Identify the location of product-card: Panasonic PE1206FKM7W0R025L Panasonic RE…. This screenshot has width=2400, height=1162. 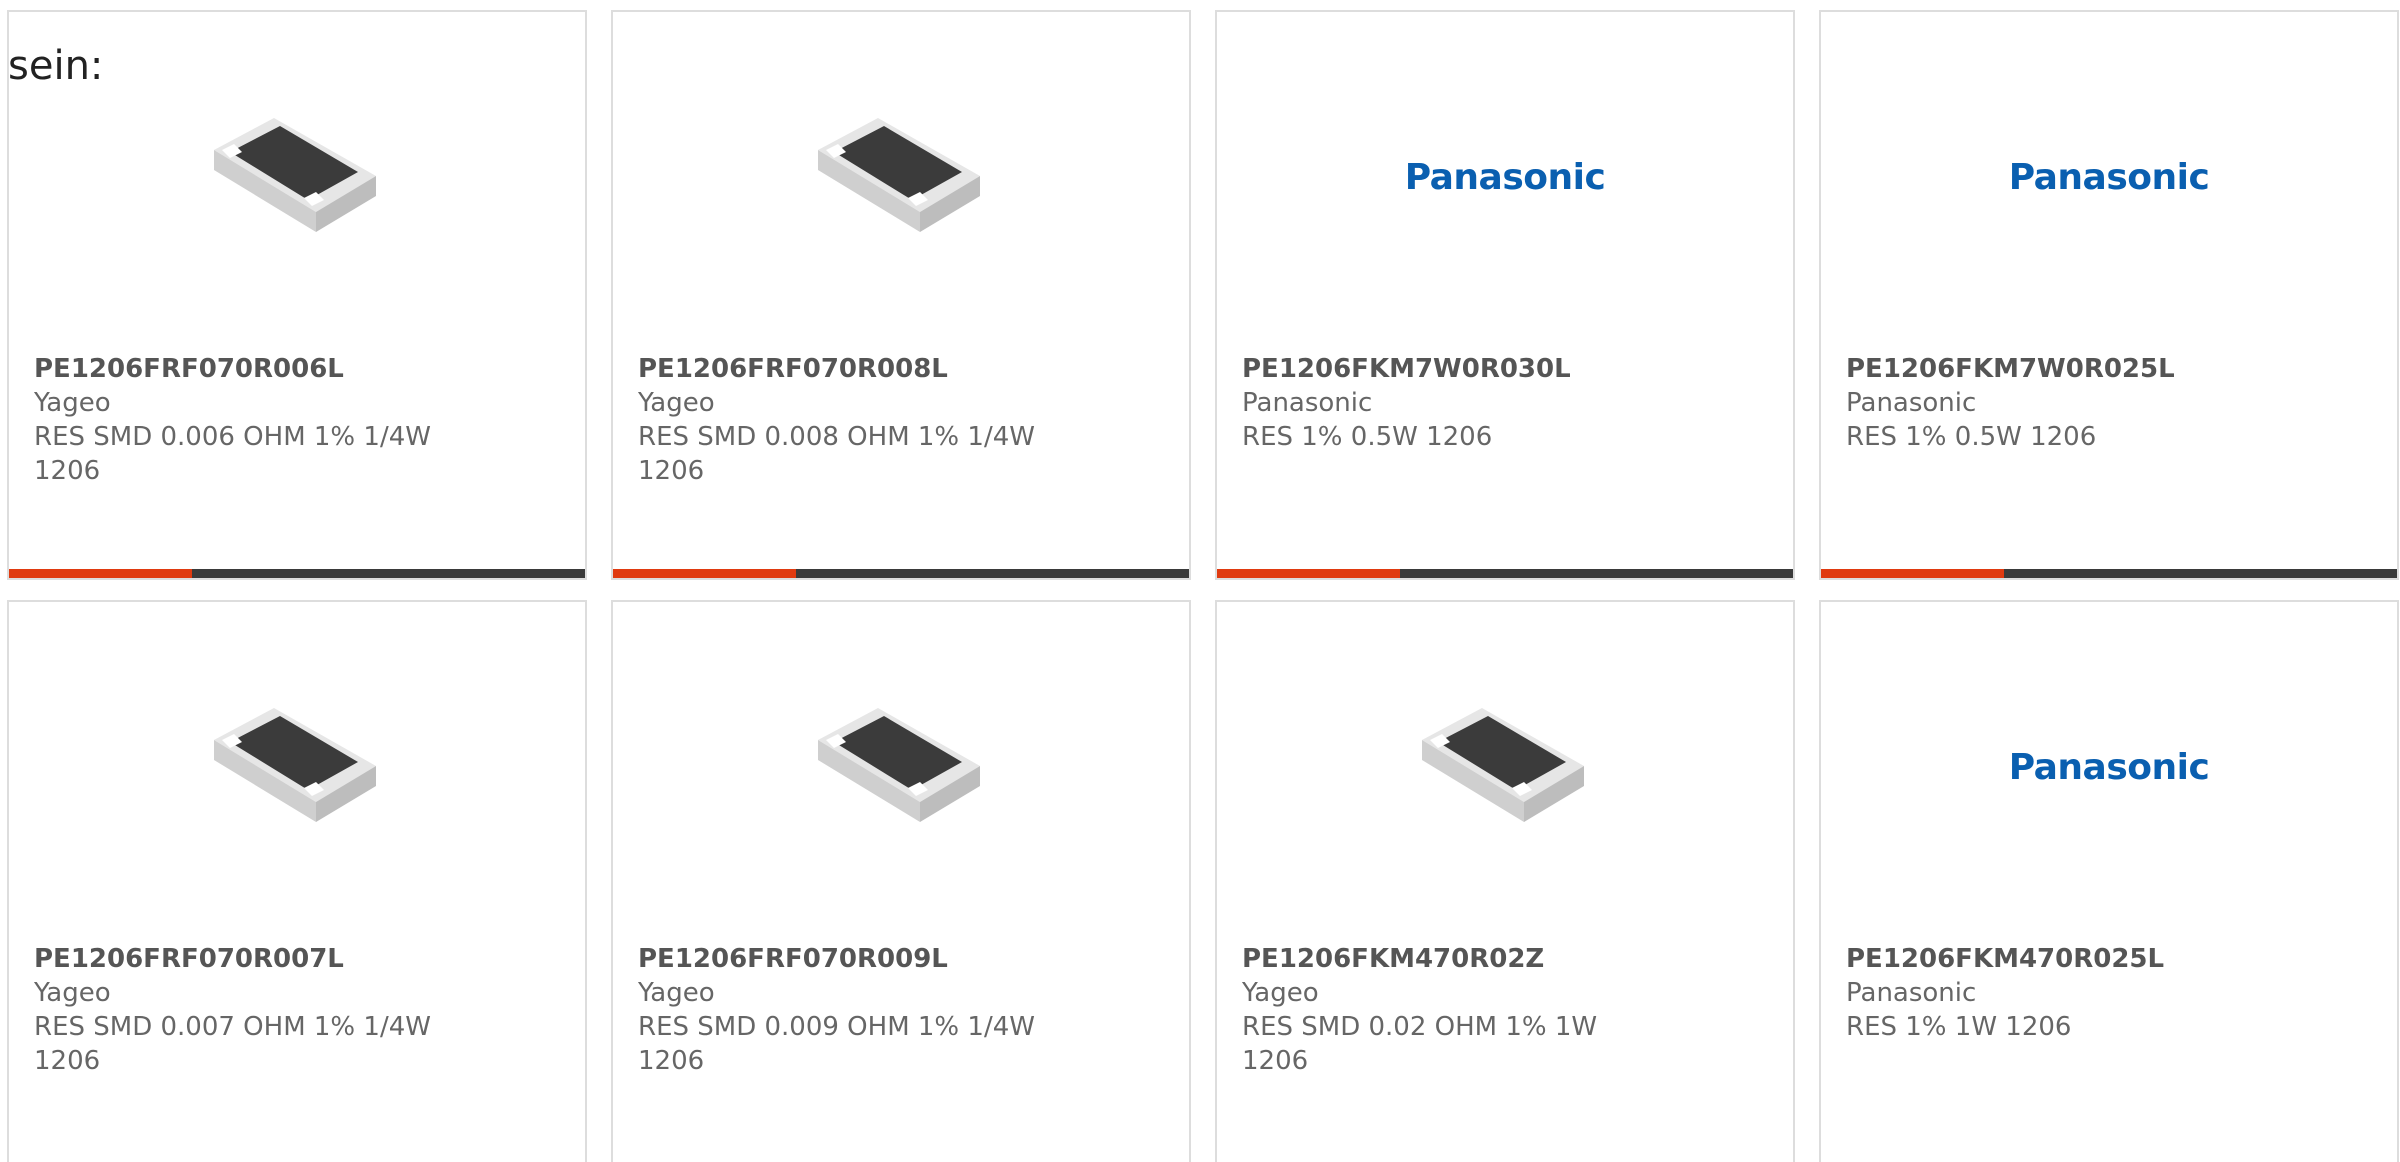
(2109, 295).